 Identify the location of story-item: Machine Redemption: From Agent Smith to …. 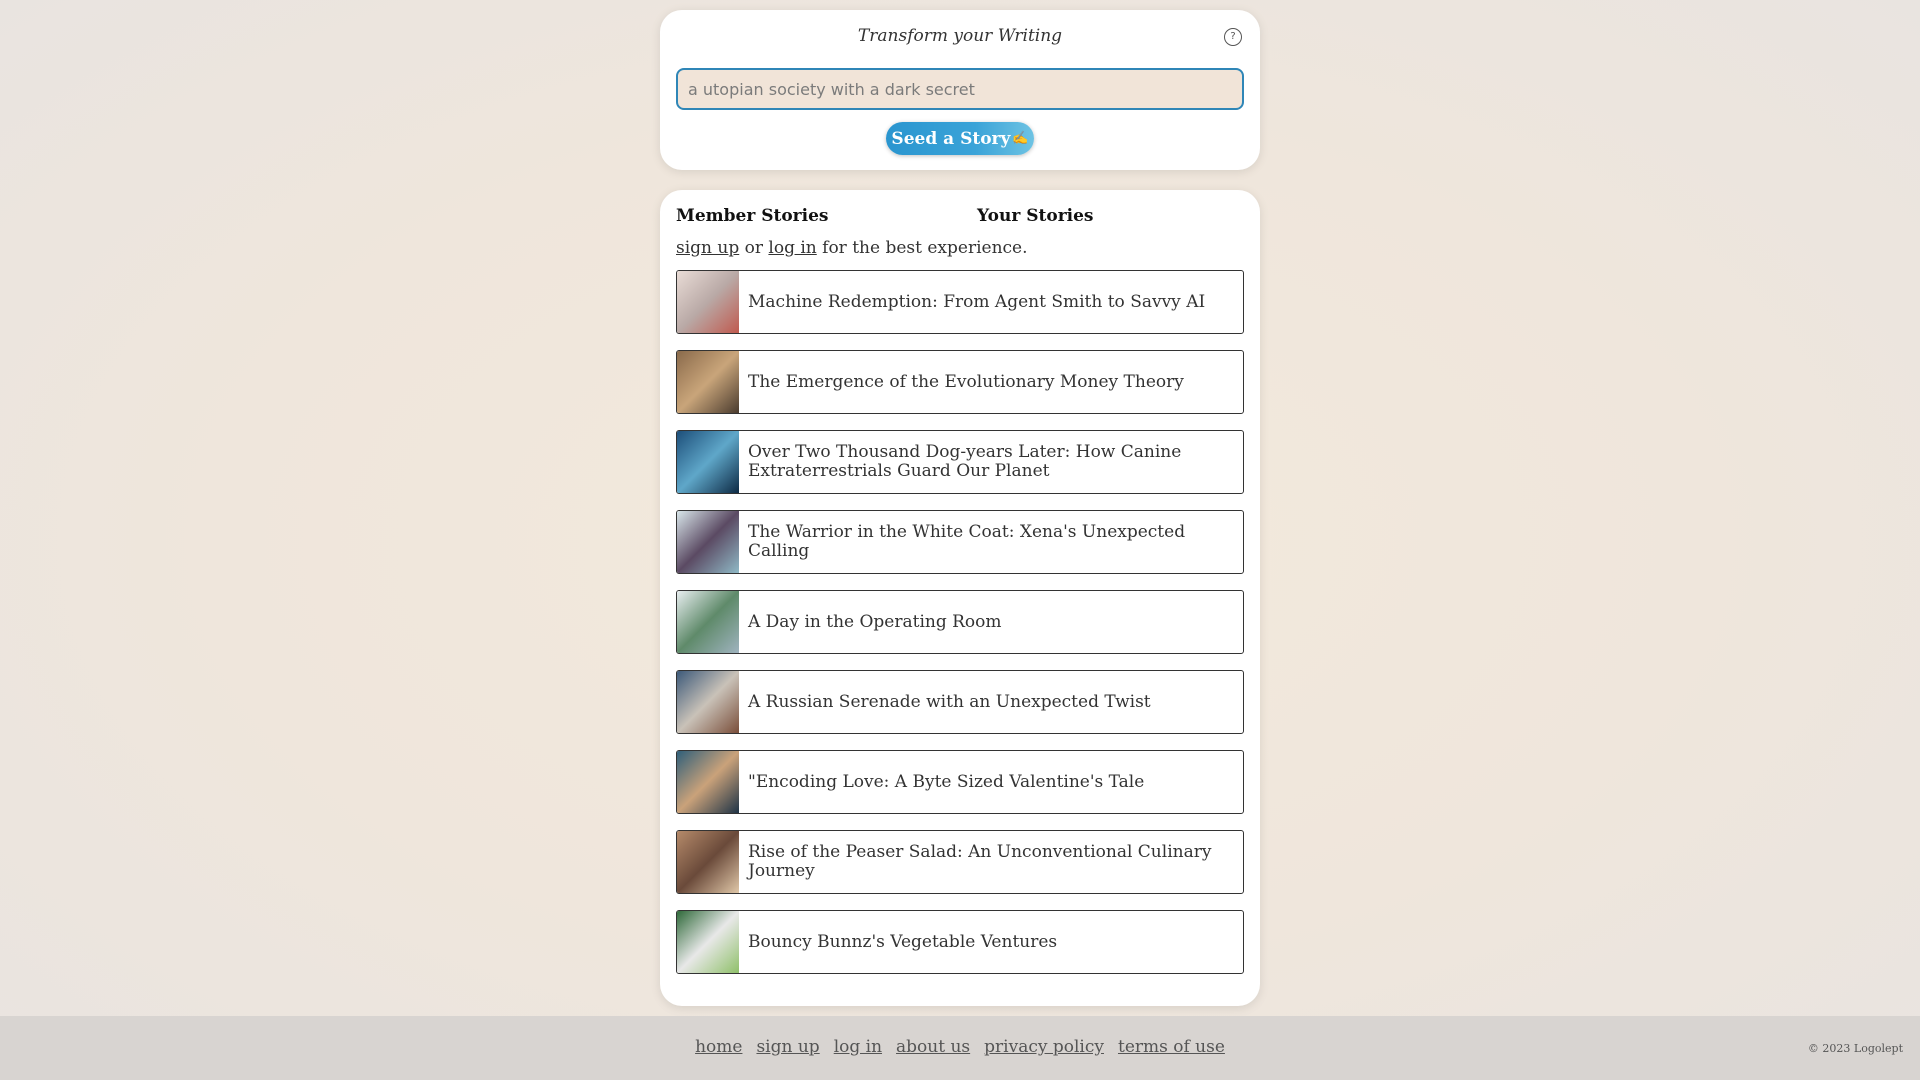
(960, 302).